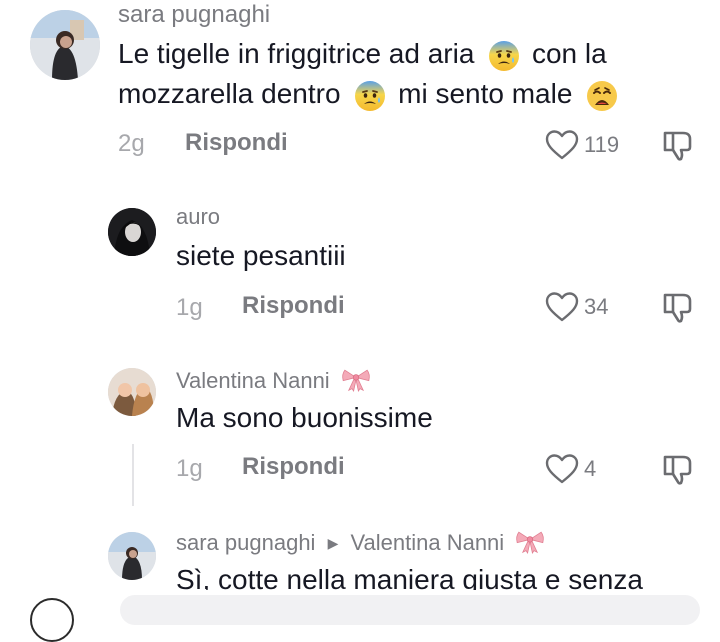 The width and height of the screenshot is (720, 642). Describe the element at coordinates (229, 93) in the screenshot. I see `comment-text: mozzarella dentro` at that location.